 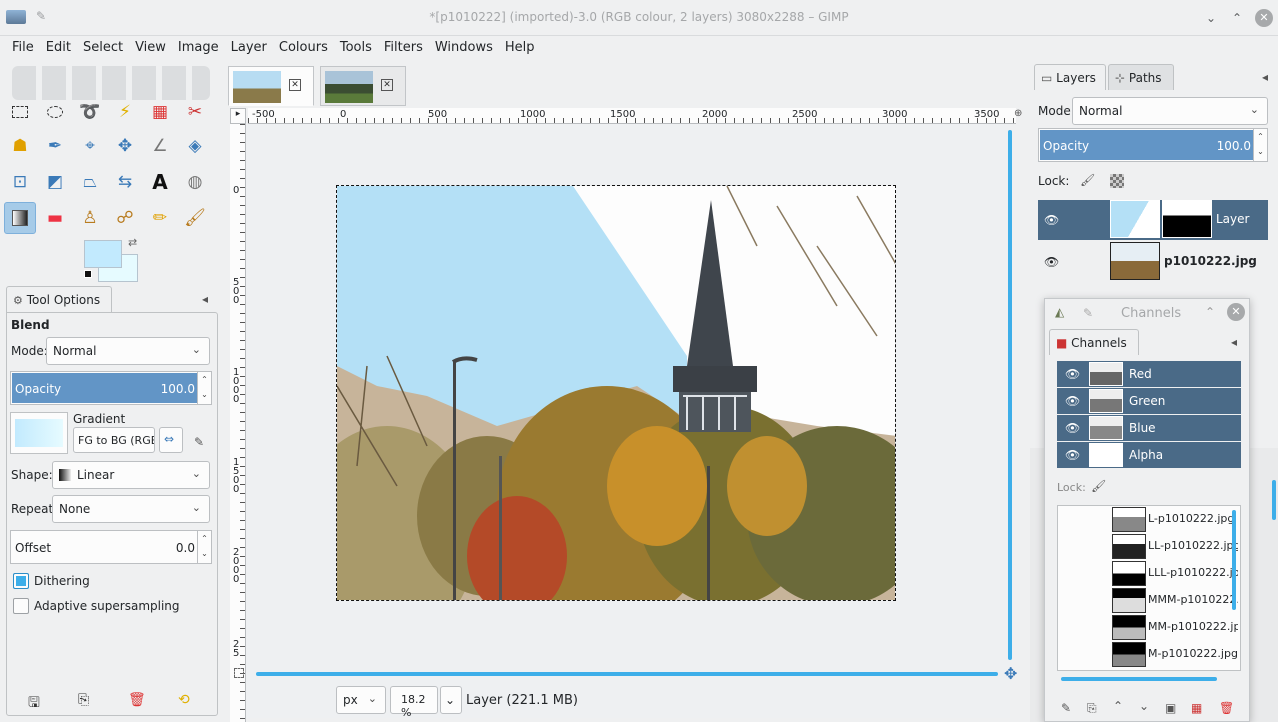 What do you see at coordinates (1139, 679) in the screenshot?
I see `list-hscrollbar` at bounding box center [1139, 679].